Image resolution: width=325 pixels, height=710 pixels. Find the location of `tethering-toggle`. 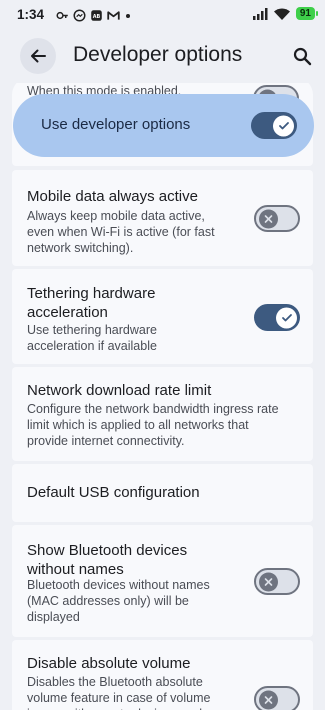

tethering-toggle is located at coordinates (277, 317).